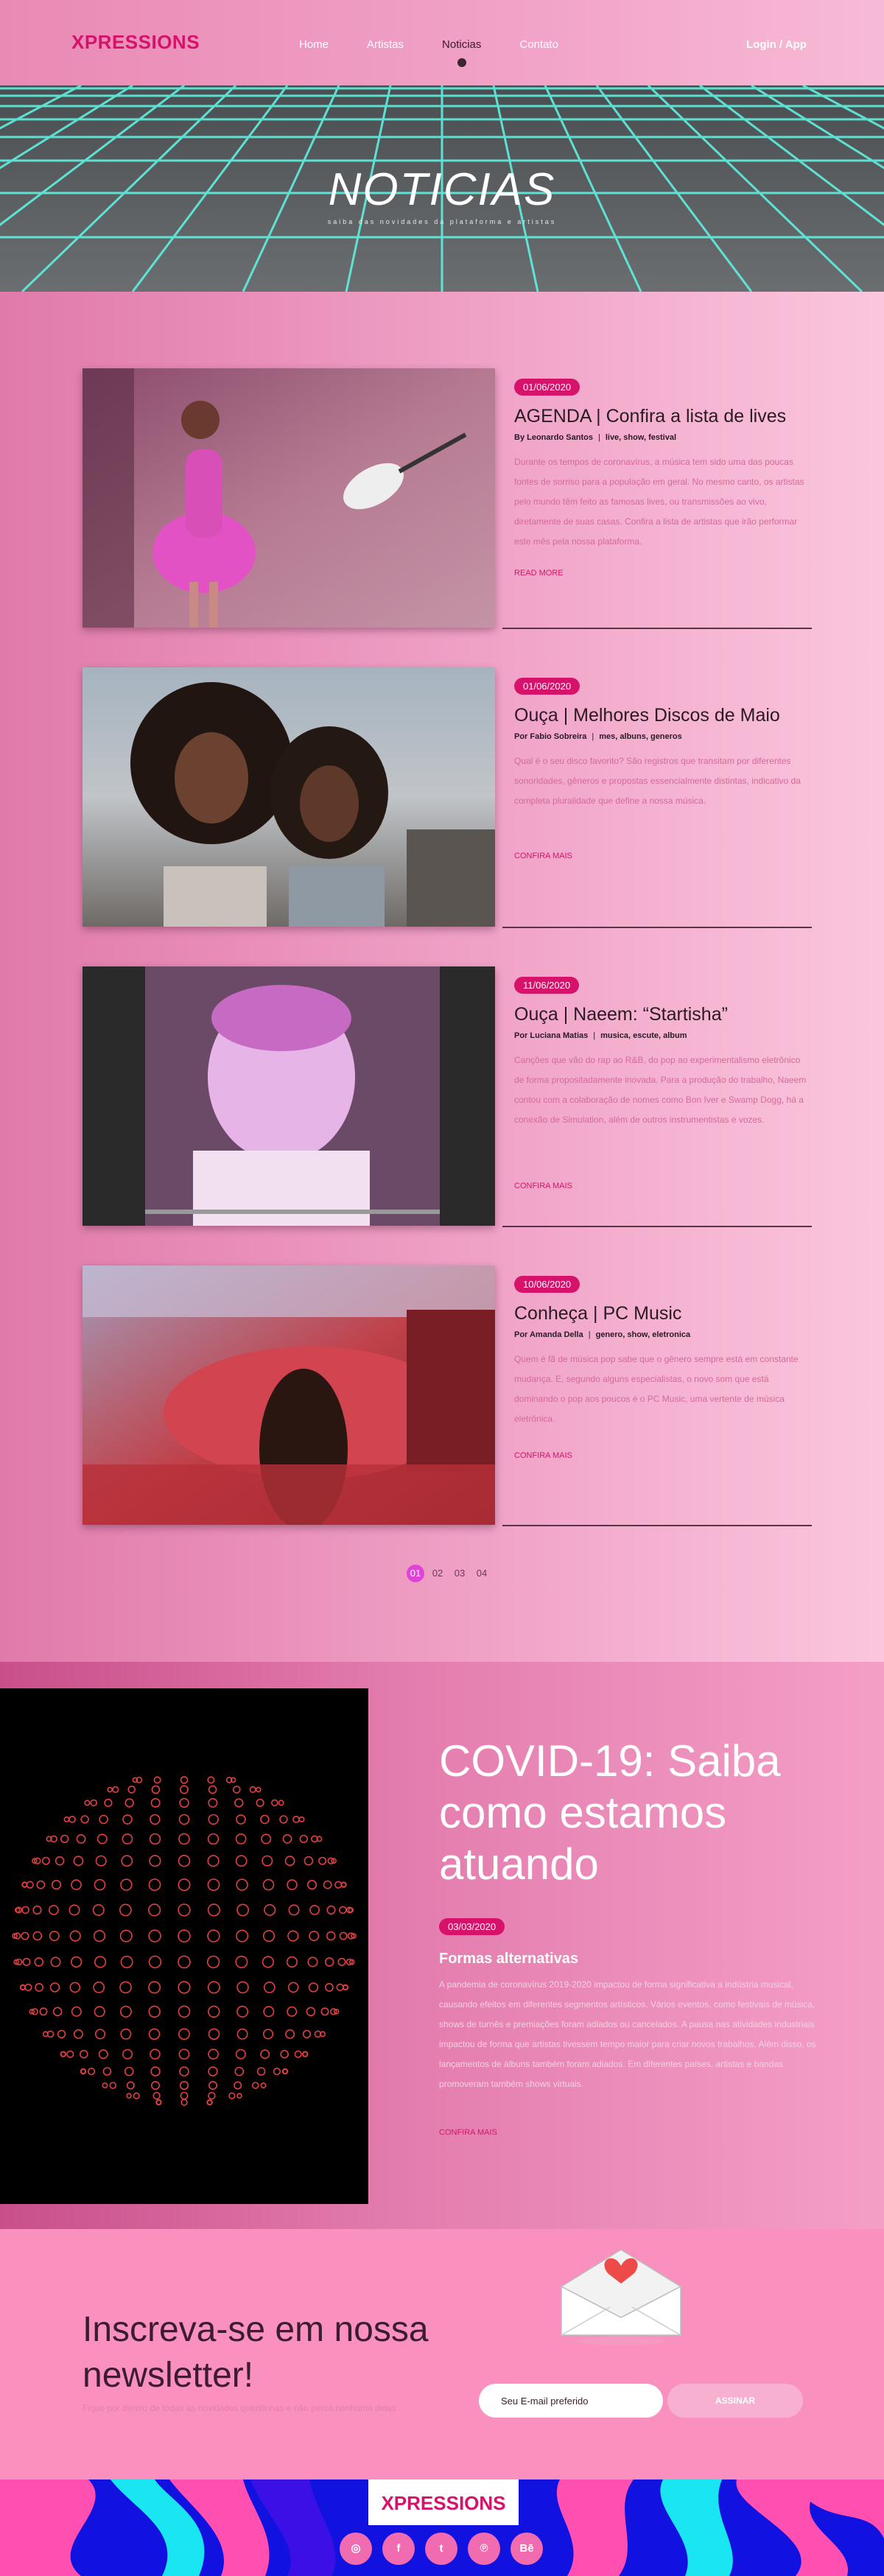 This screenshot has height=2576, width=884. What do you see at coordinates (662, 1014) in the screenshot?
I see `news-title: Ouça | Naeem: “Startisha”` at bounding box center [662, 1014].